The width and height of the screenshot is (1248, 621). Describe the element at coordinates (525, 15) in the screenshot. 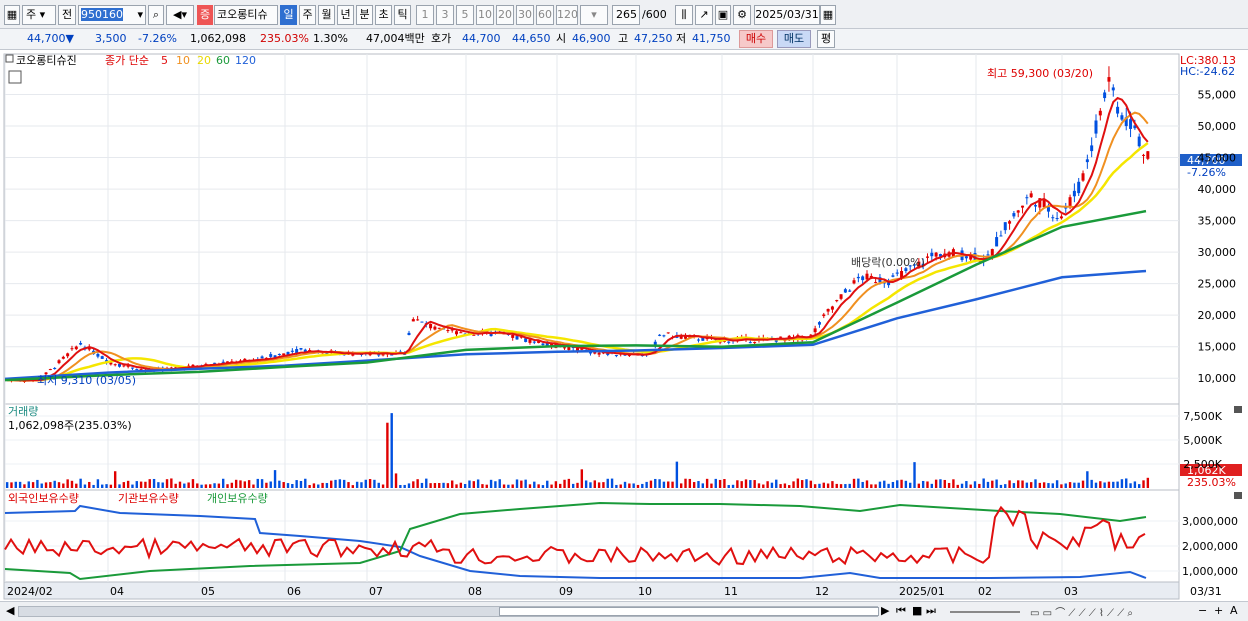

I see `interval-30: 30` at that location.